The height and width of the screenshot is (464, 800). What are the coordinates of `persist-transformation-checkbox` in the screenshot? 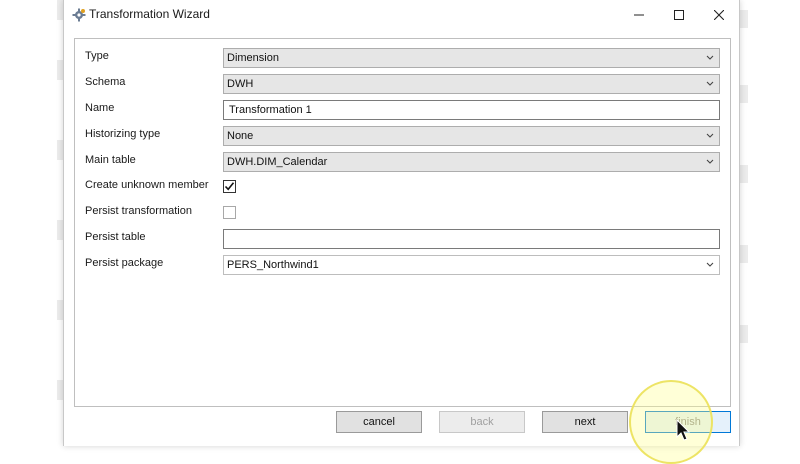 It's located at (229, 212).